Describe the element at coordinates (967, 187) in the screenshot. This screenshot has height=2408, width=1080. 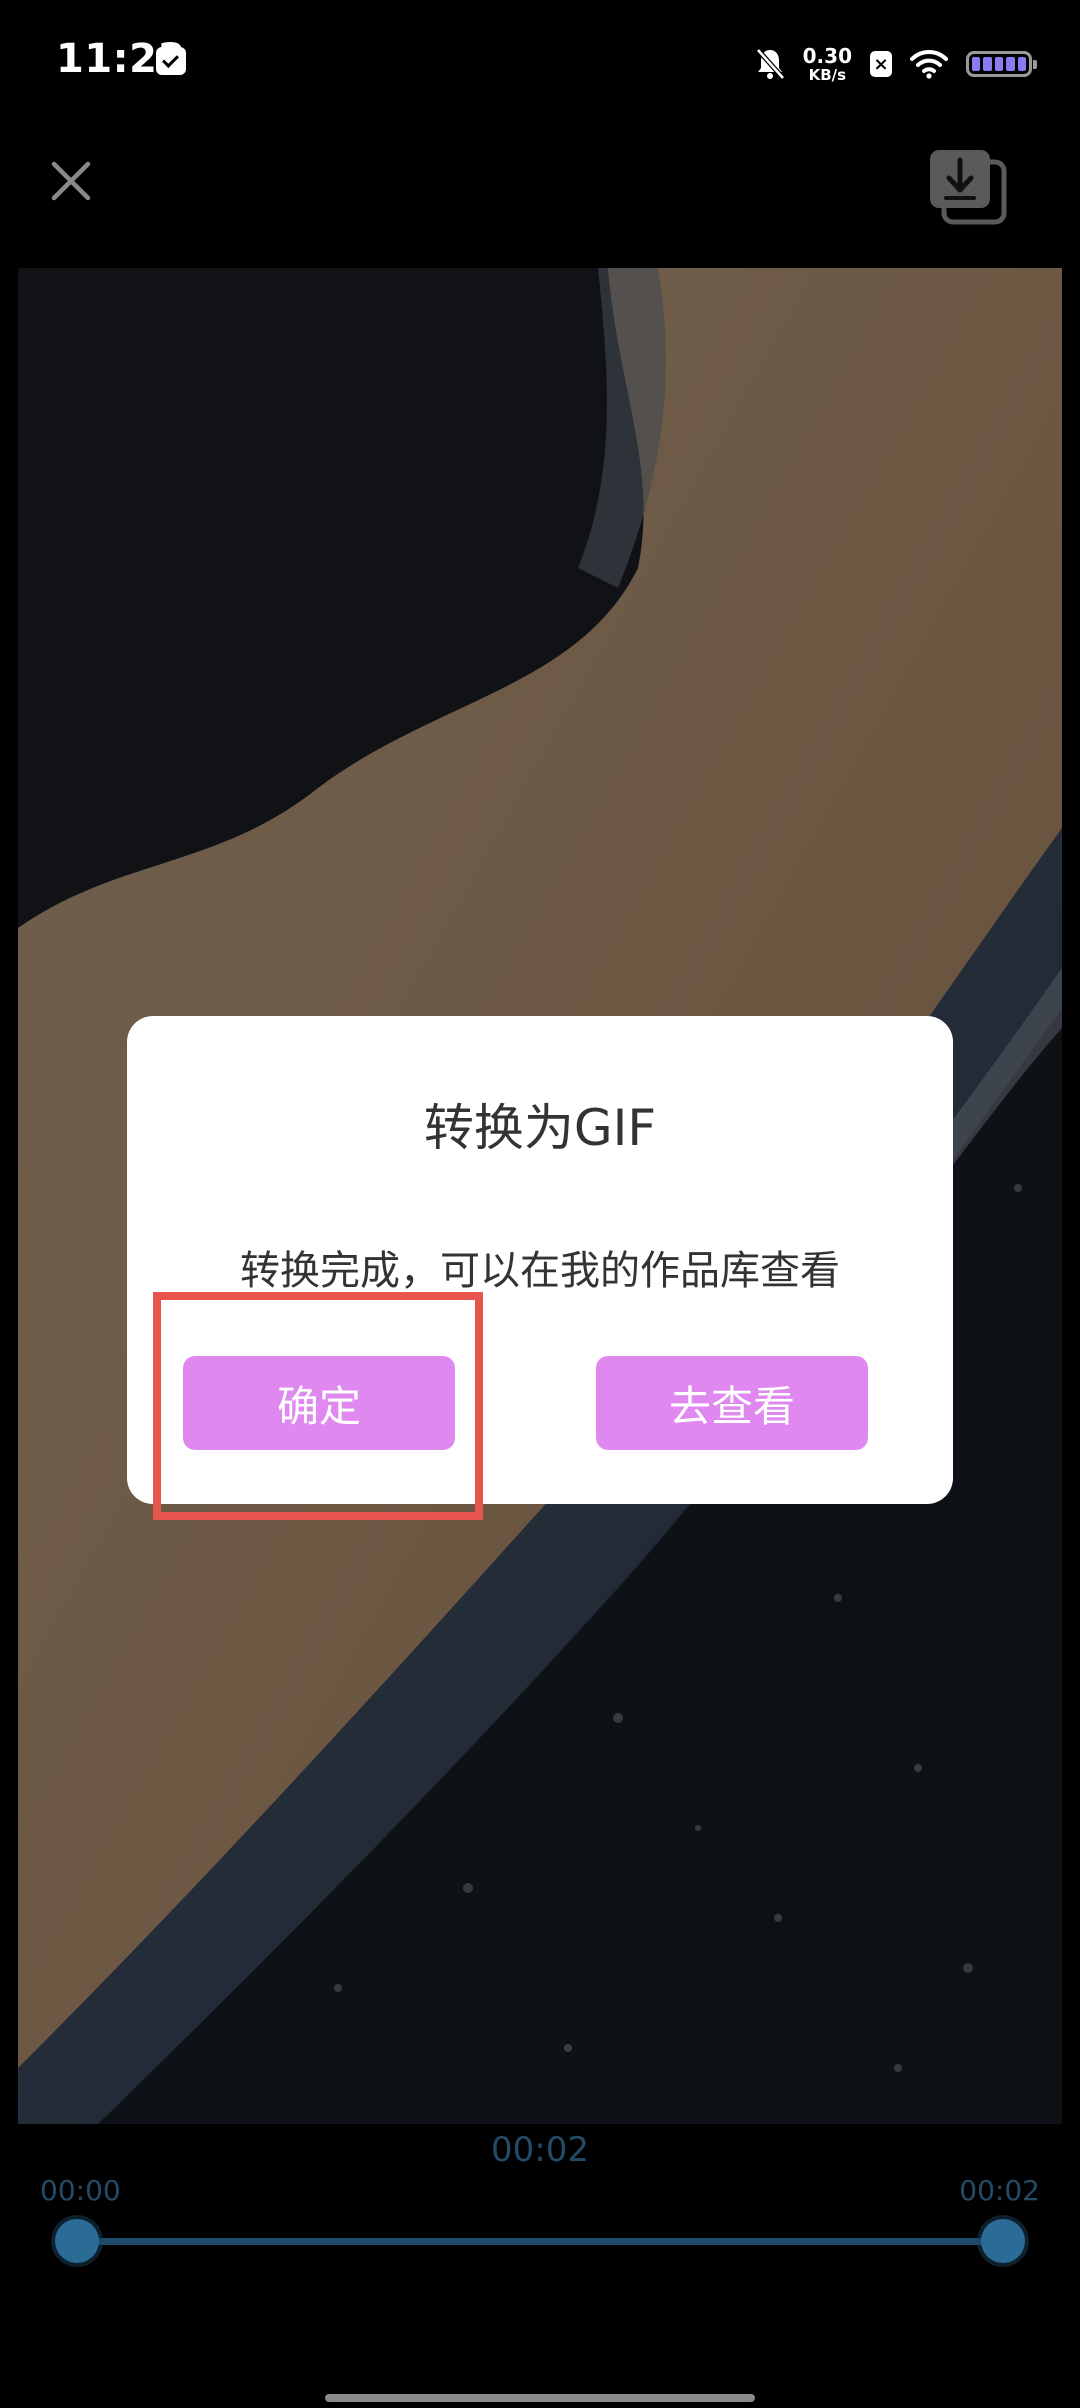
I see `download-icon` at that location.